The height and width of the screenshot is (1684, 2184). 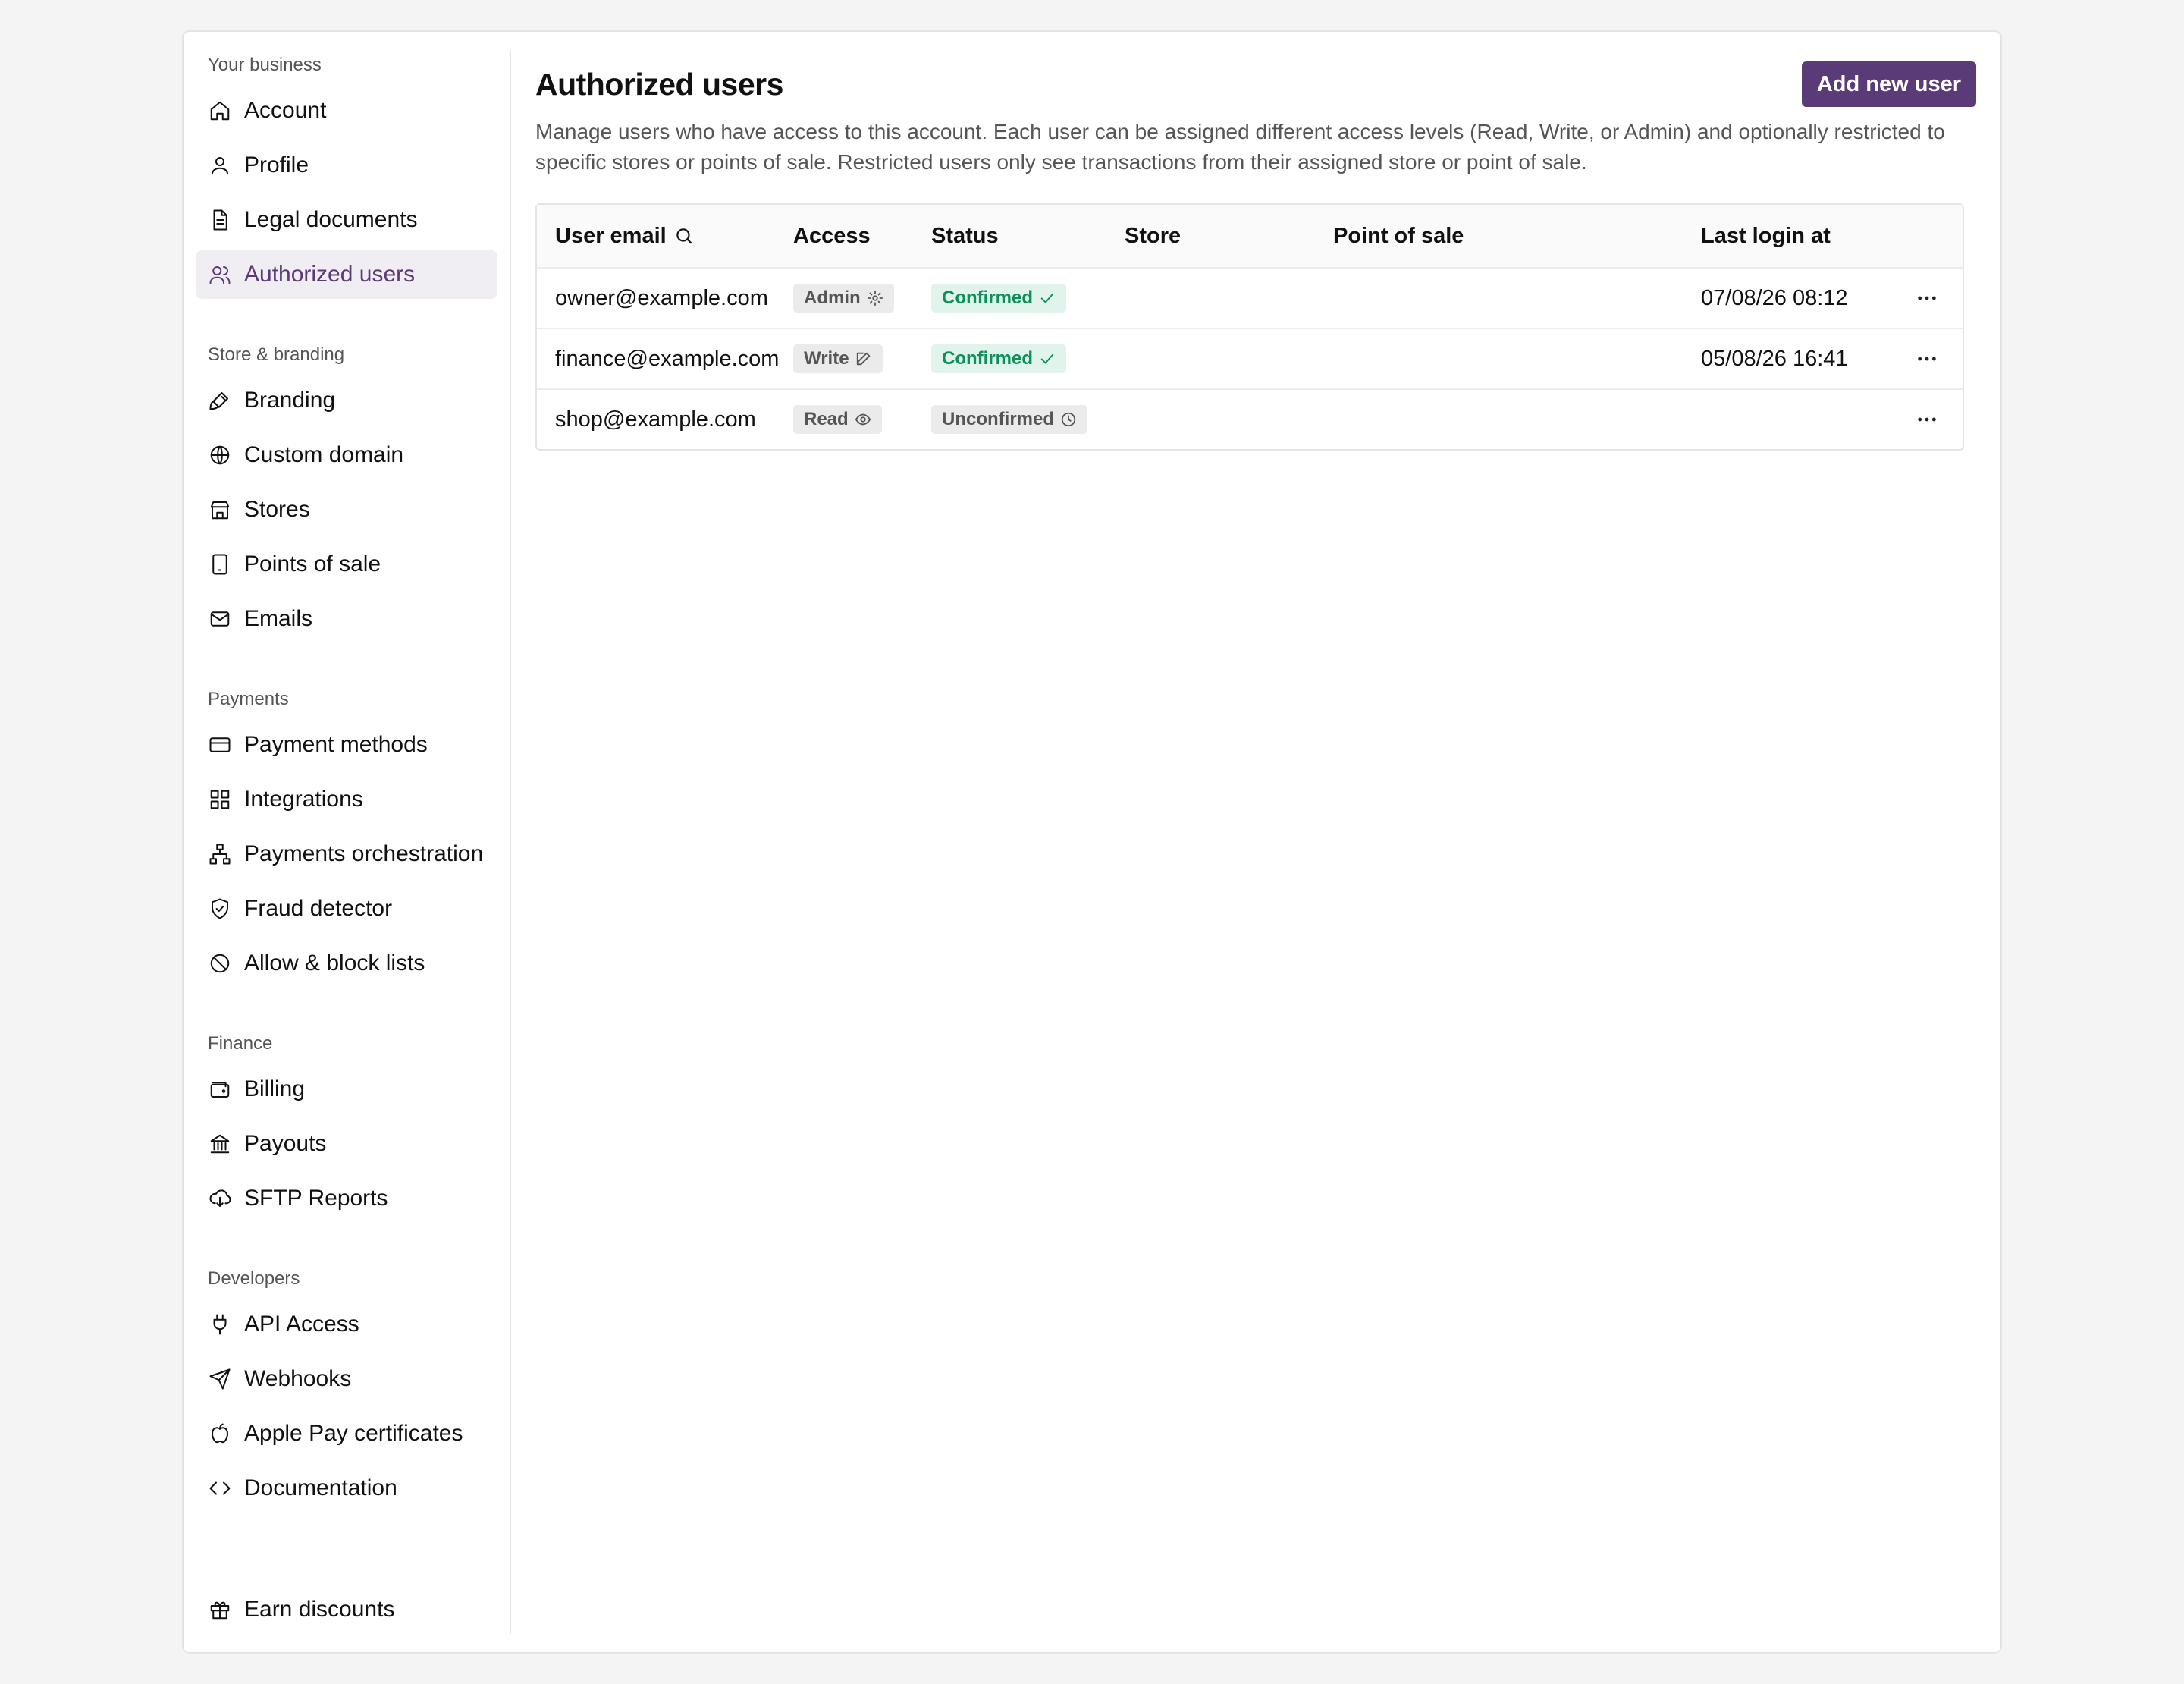 What do you see at coordinates (220, 1198) in the screenshot?
I see `cloud-download-icon` at bounding box center [220, 1198].